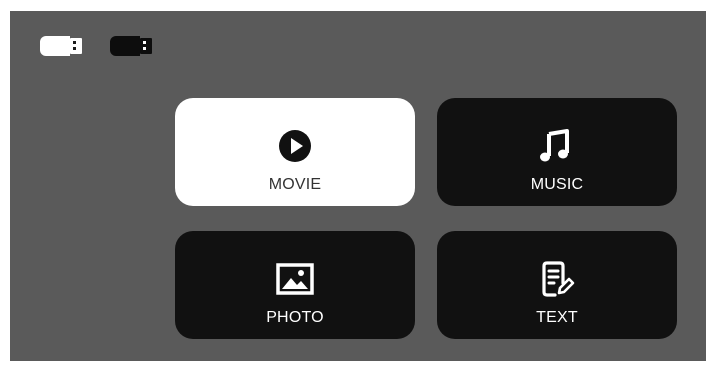 This screenshot has height=369, width=715. I want to click on music-label: MUSIC, so click(557, 184).